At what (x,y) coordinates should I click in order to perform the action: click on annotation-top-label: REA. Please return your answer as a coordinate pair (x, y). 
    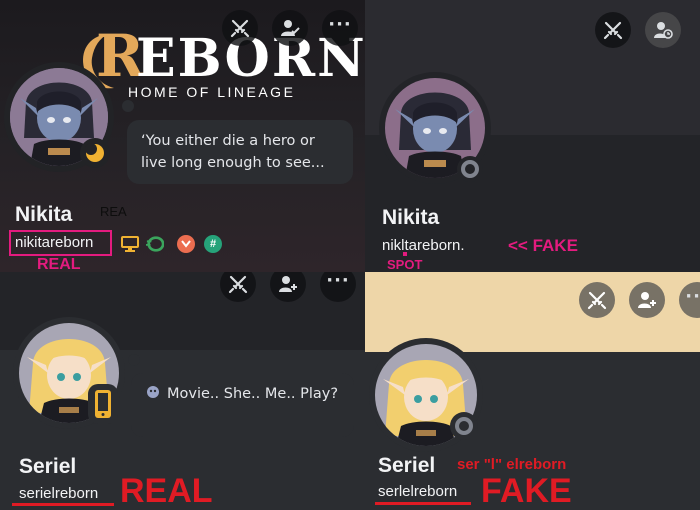
    Looking at the image, I should click on (113, 211).